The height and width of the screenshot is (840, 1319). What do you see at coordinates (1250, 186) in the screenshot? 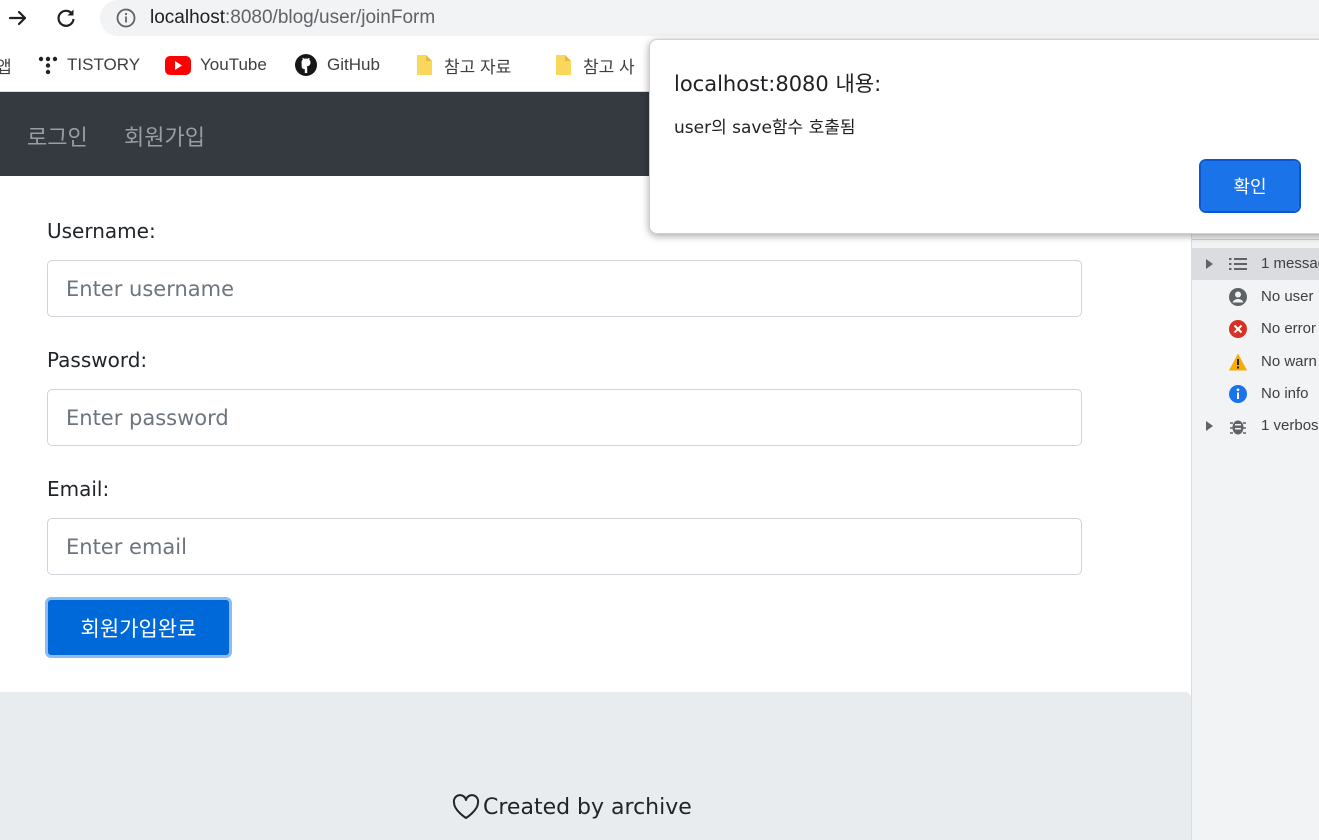
I see `alert-ok-button: 확인` at bounding box center [1250, 186].